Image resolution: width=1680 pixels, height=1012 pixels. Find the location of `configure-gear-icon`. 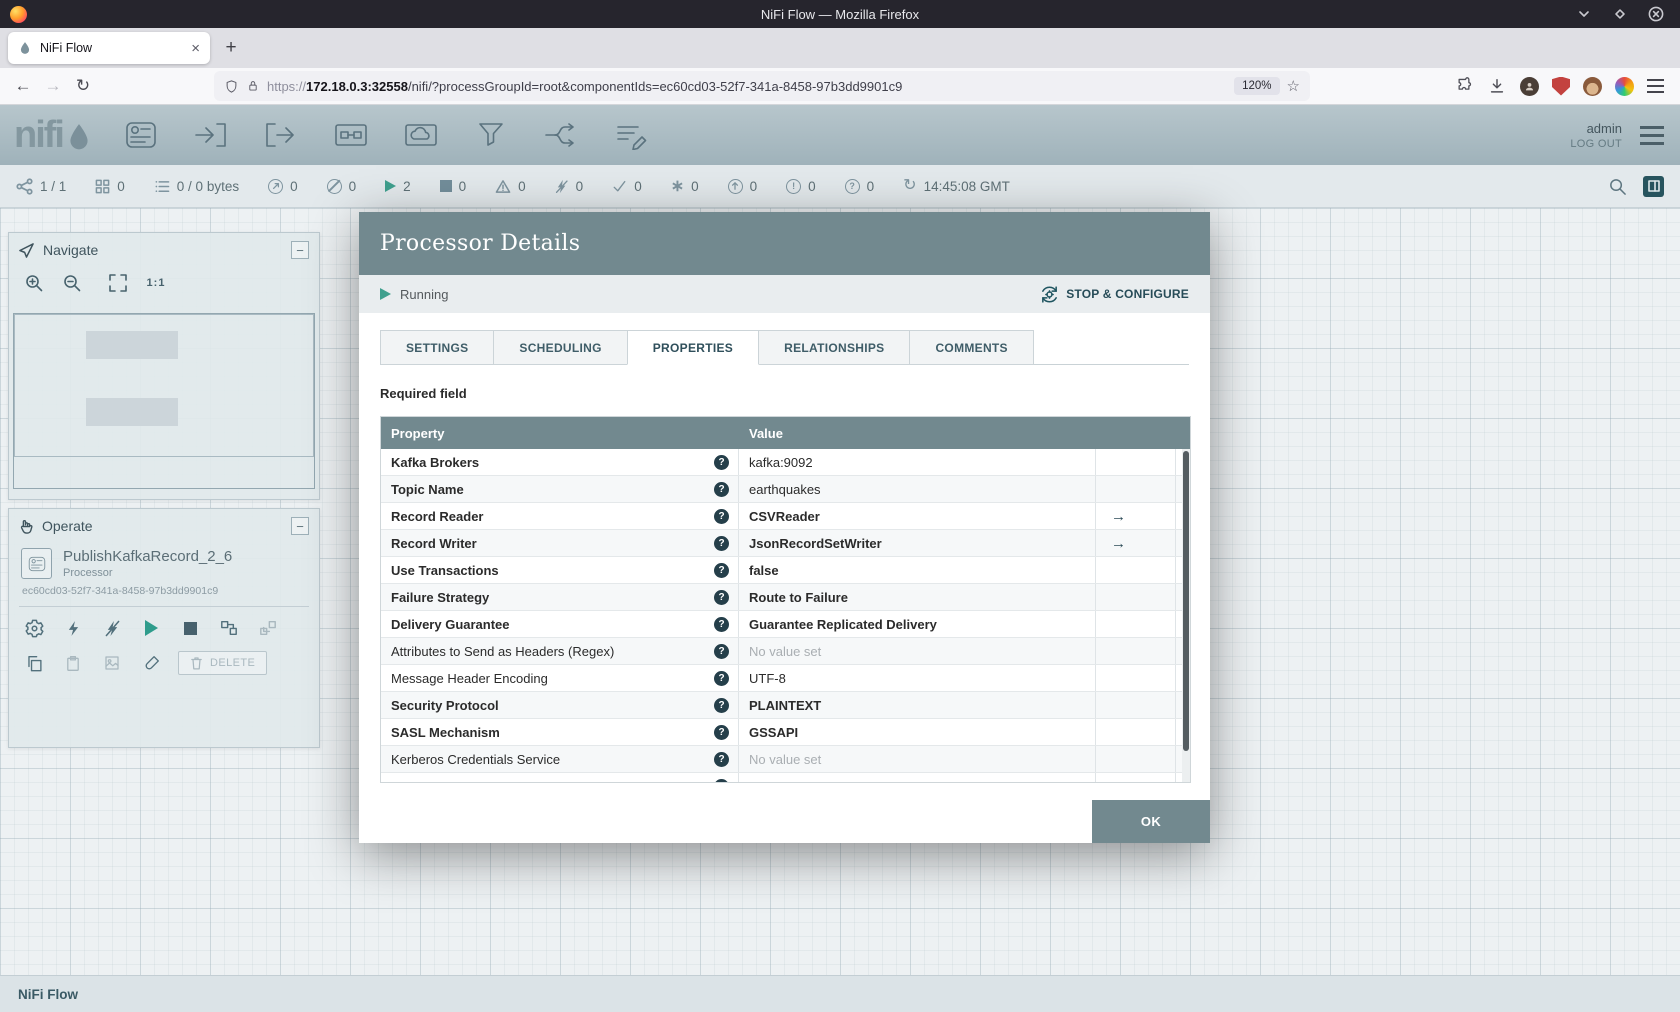

configure-gear-icon is located at coordinates (34, 628).